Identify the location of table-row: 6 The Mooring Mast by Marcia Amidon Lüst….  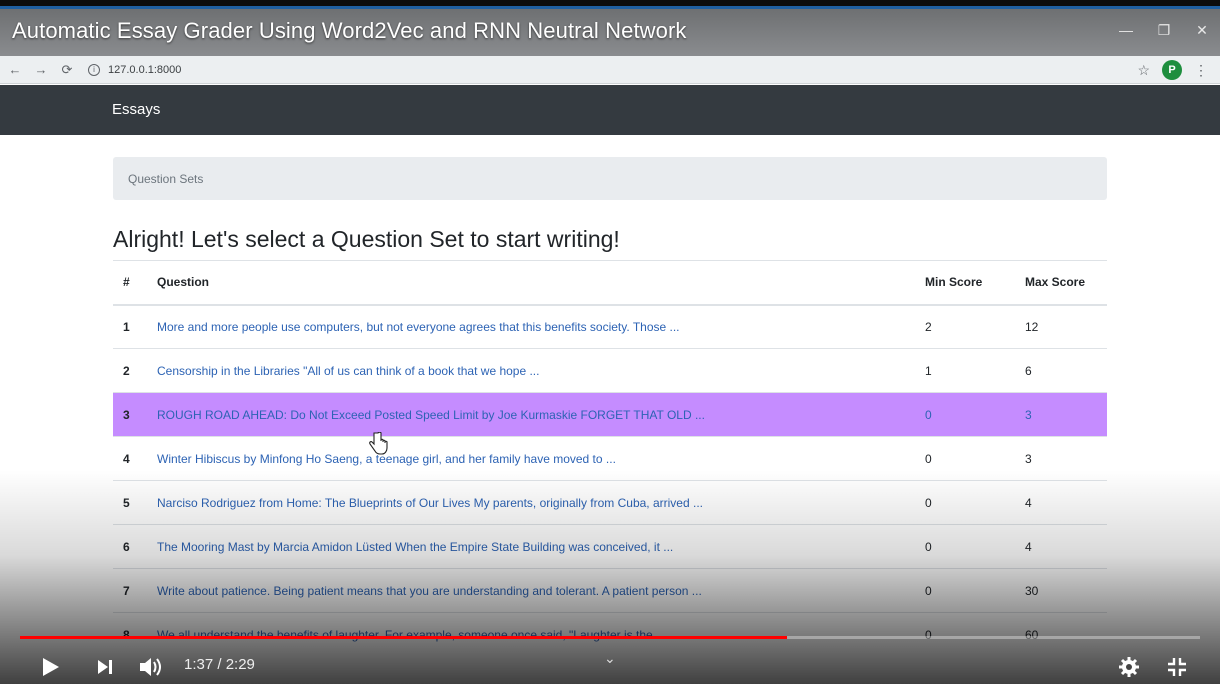
(610, 546).